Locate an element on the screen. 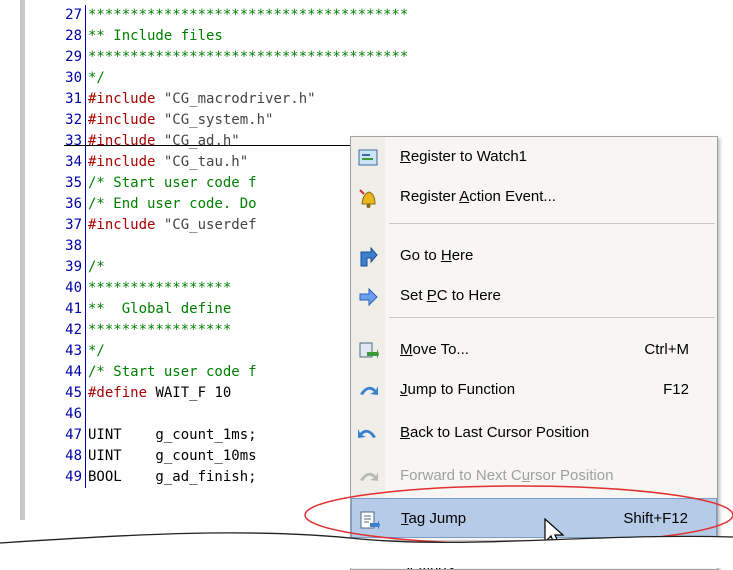 This screenshot has width=733, height=570. menu-item-move-to: Move To... Ctrl+M is located at coordinates (534, 350).